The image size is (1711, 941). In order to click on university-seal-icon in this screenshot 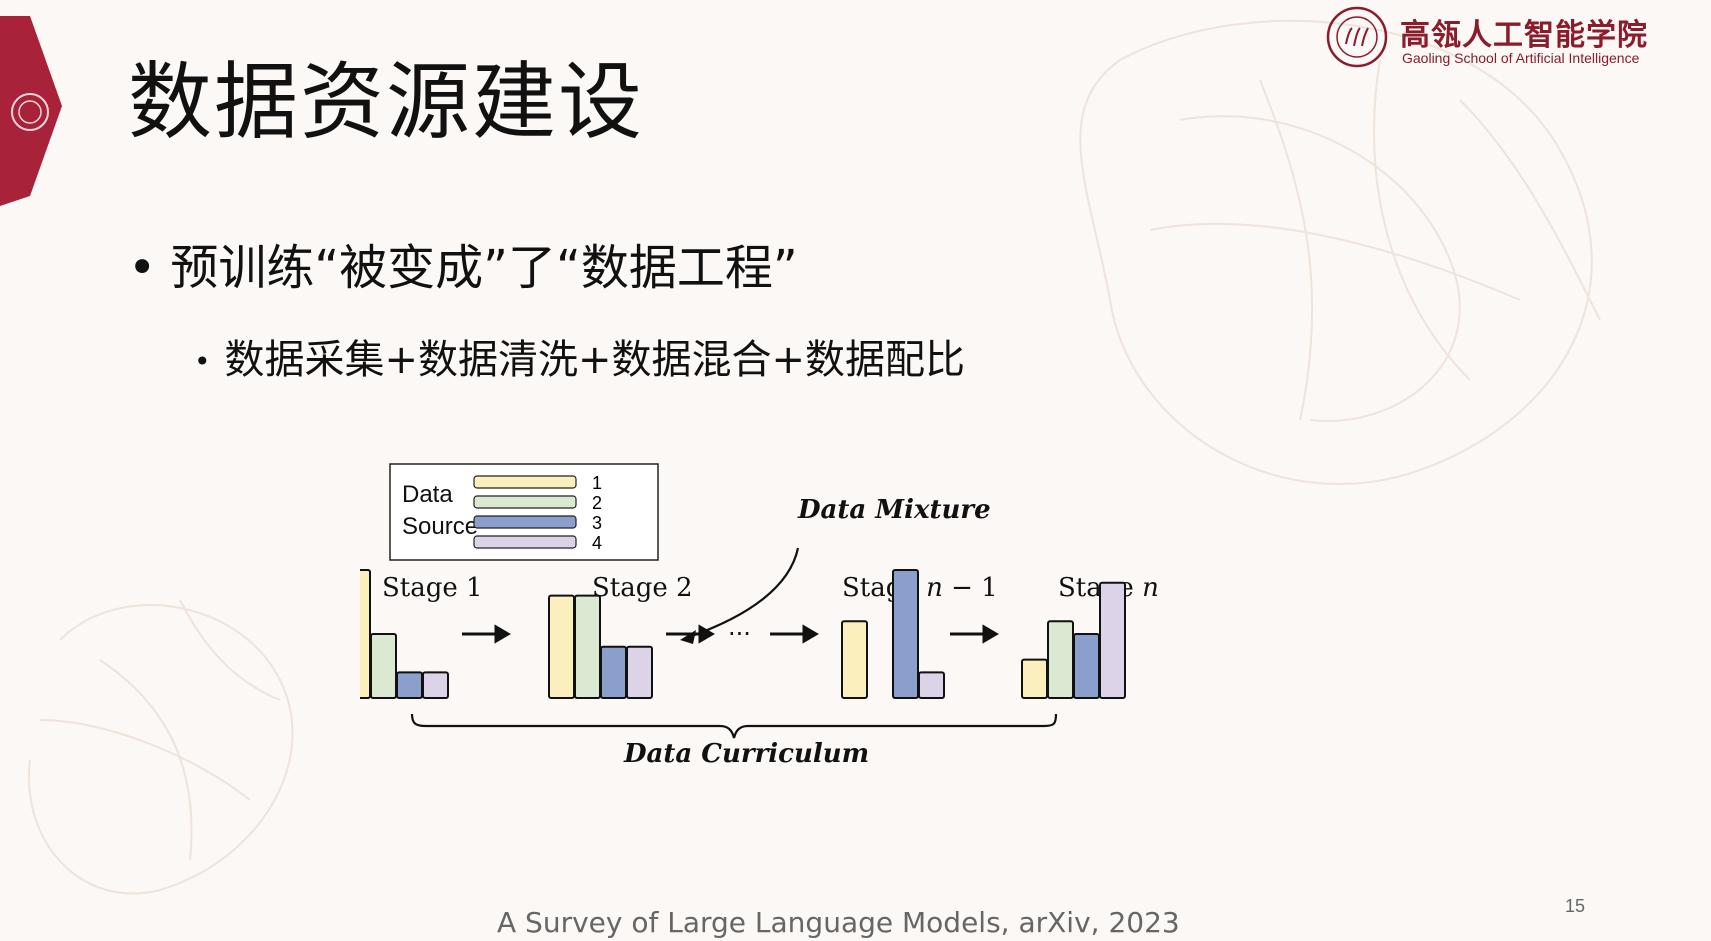, I will do `click(1357, 37)`.